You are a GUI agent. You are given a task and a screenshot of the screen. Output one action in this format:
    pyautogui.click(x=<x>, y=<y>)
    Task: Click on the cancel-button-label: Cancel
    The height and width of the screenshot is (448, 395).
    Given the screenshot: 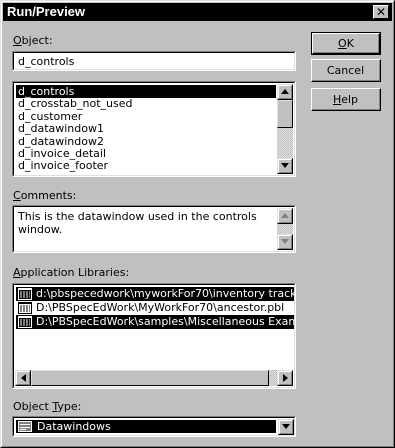 What is the action you would take?
    pyautogui.click(x=345, y=70)
    